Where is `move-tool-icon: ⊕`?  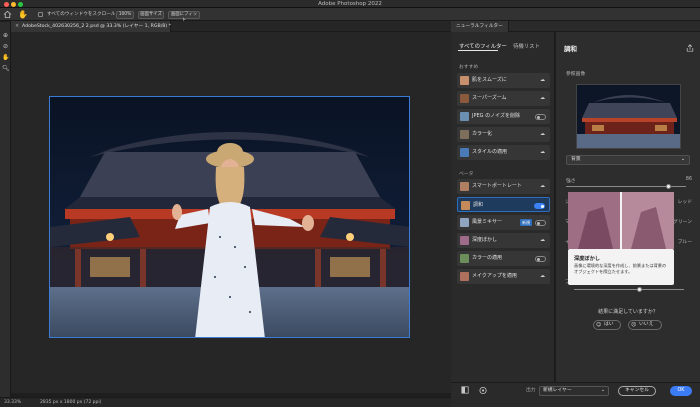 move-tool-icon: ⊕ is located at coordinates (5, 35).